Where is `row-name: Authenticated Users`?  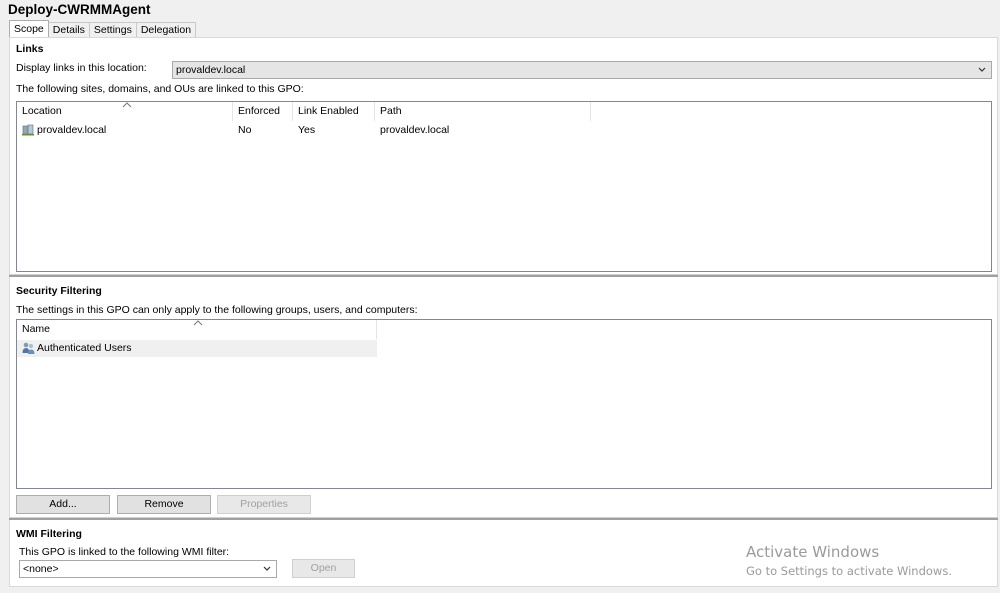
row-name: Authenticated Users is located at coordinates (84, 348).